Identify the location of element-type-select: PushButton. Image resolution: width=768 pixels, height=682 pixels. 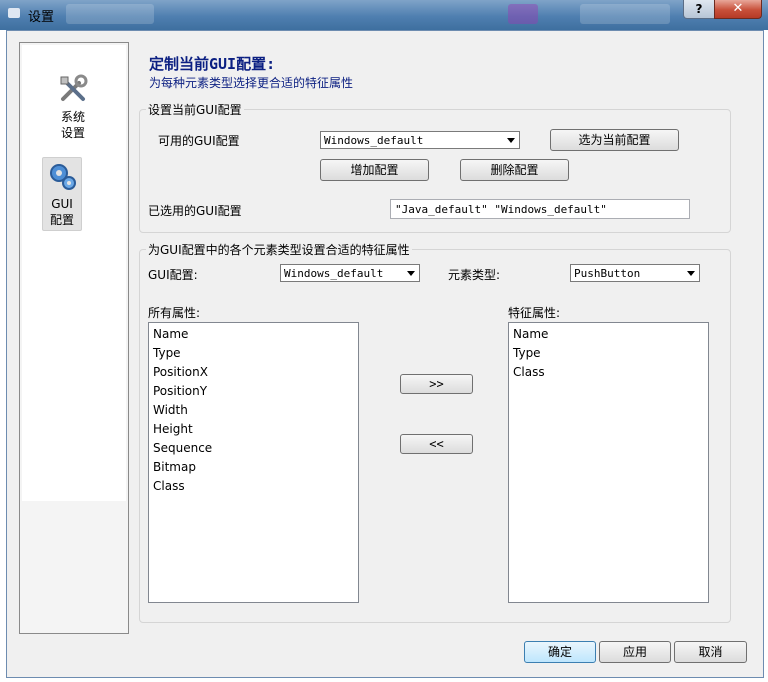
(635, 273).